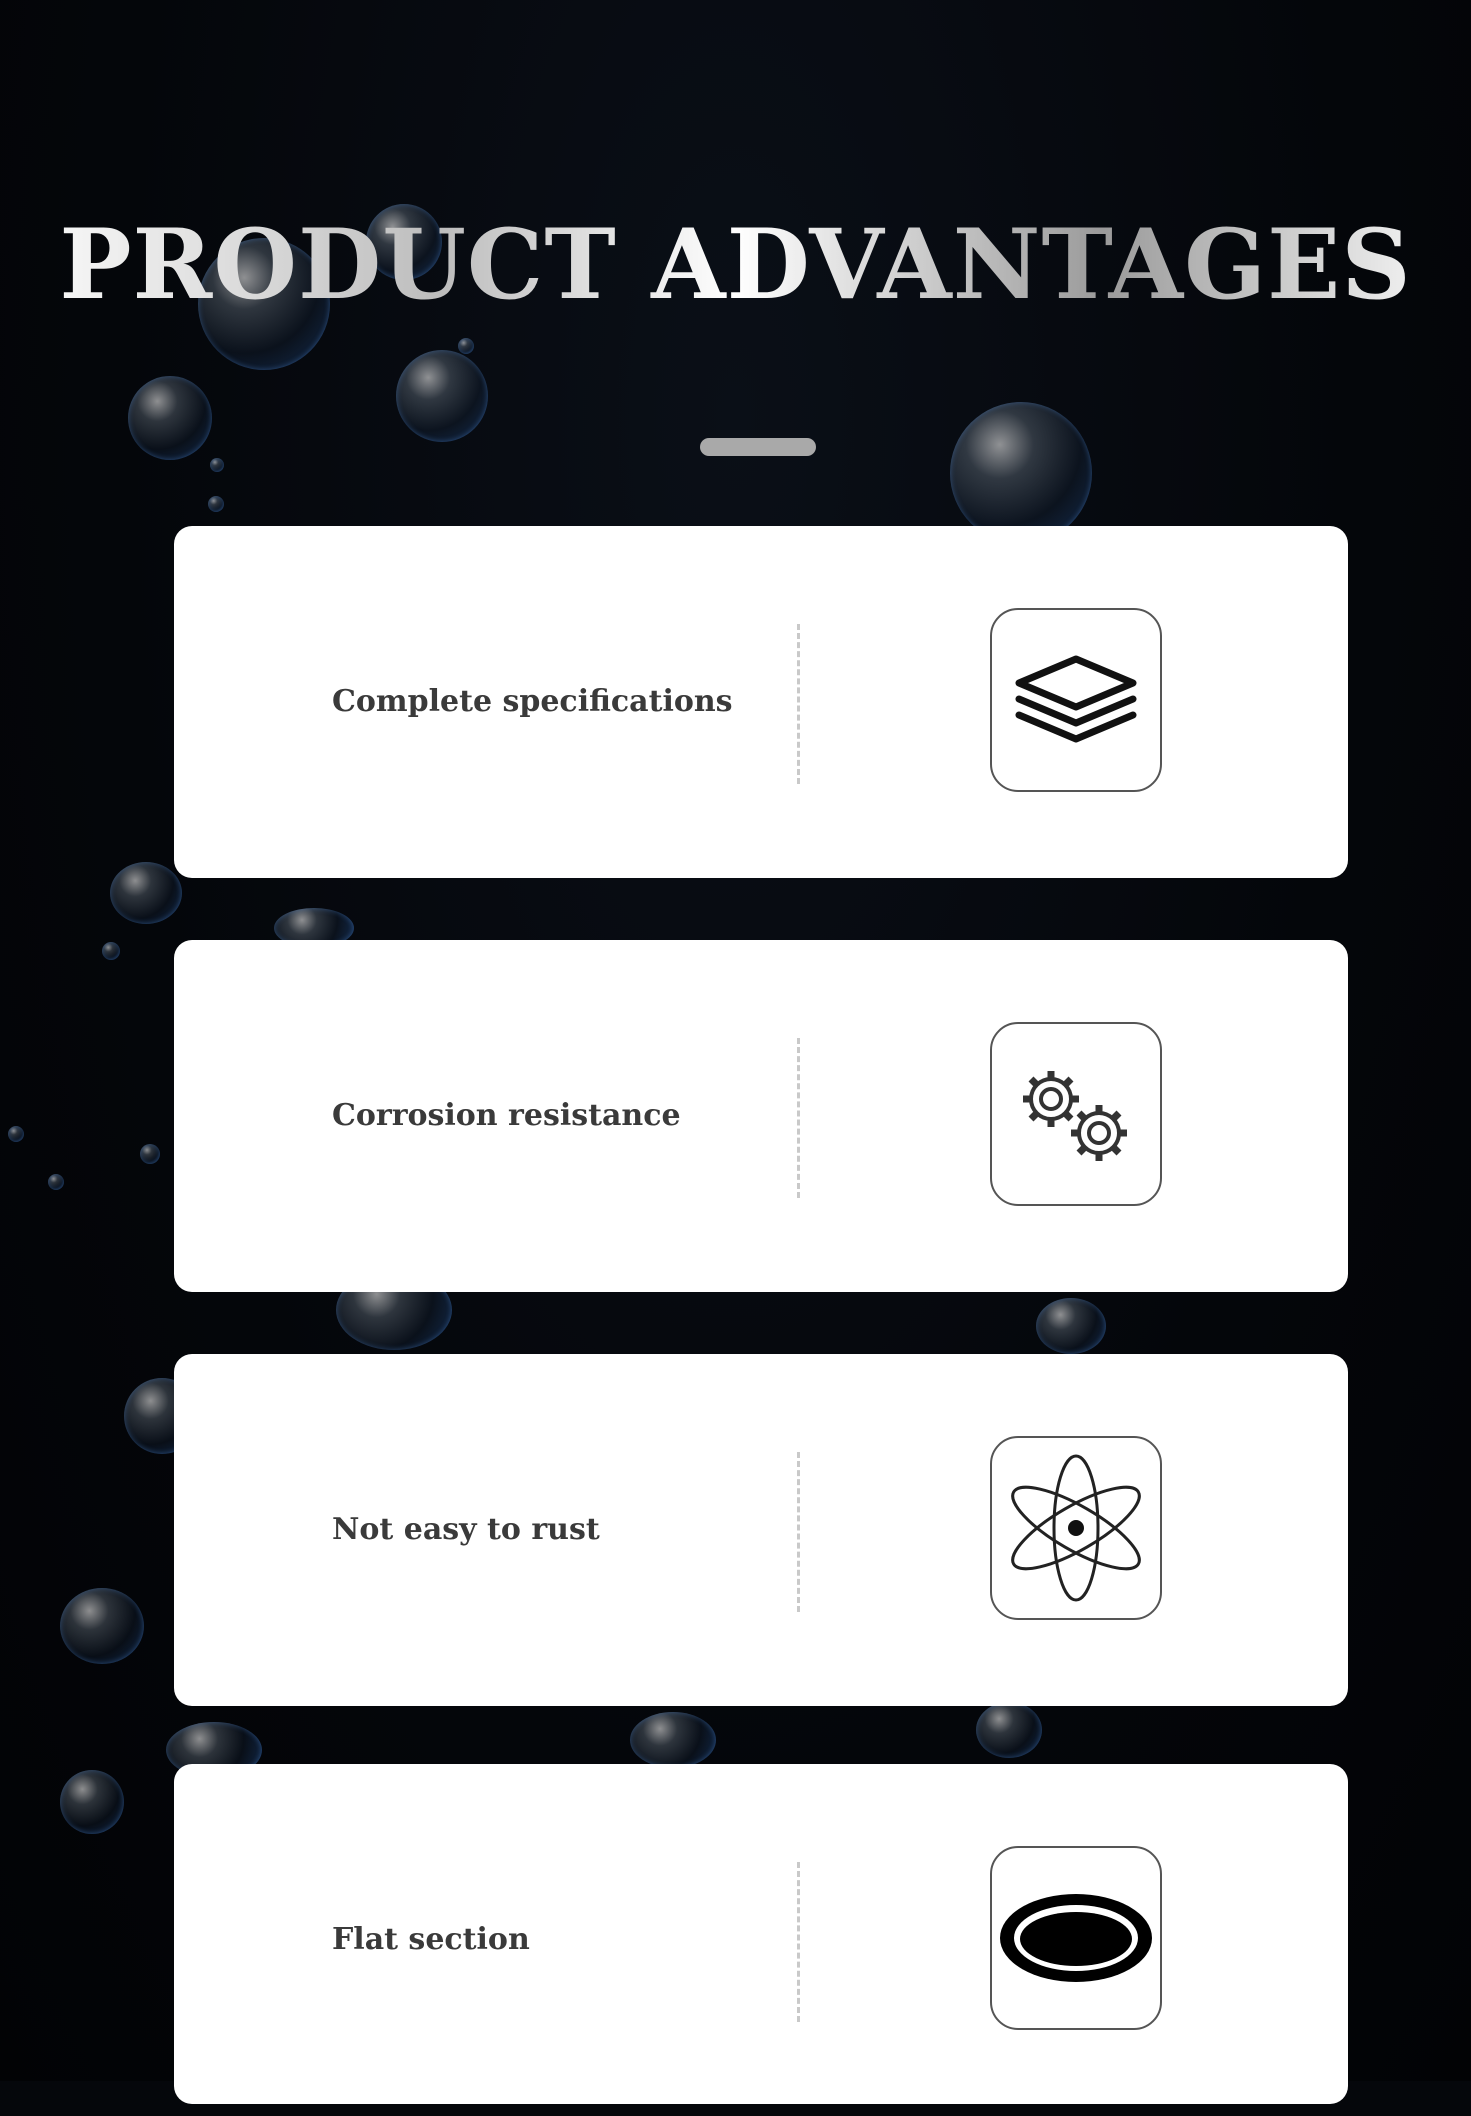  I want to click on layers-icon, so click(1076, 699).